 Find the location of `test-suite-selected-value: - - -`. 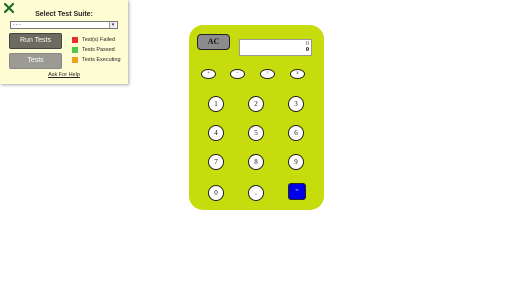

test-suite-selected-value: - - - is located at coordinates (17, 25).